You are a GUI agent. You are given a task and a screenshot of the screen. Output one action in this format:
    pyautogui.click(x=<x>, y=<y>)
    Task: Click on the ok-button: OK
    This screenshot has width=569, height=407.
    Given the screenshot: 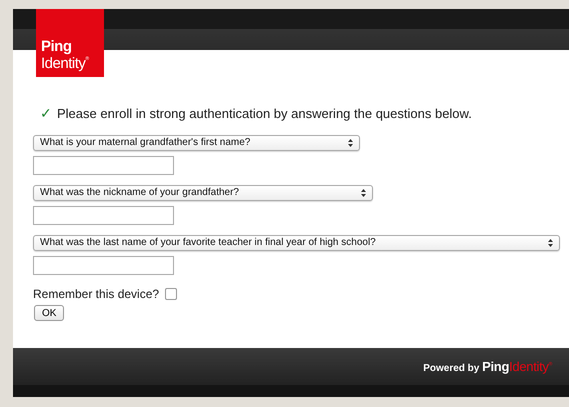 What is the action you would take?
    pyautogui.click(x=49, y=313)
    